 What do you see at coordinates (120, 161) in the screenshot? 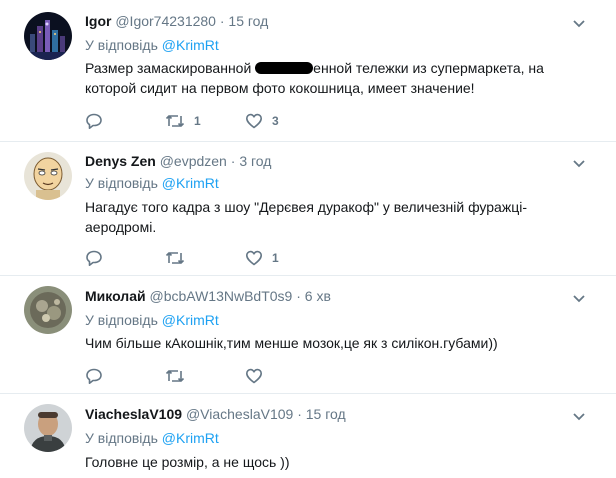
I see `user-name: Denys Zen` at bounding box center [120, 161].